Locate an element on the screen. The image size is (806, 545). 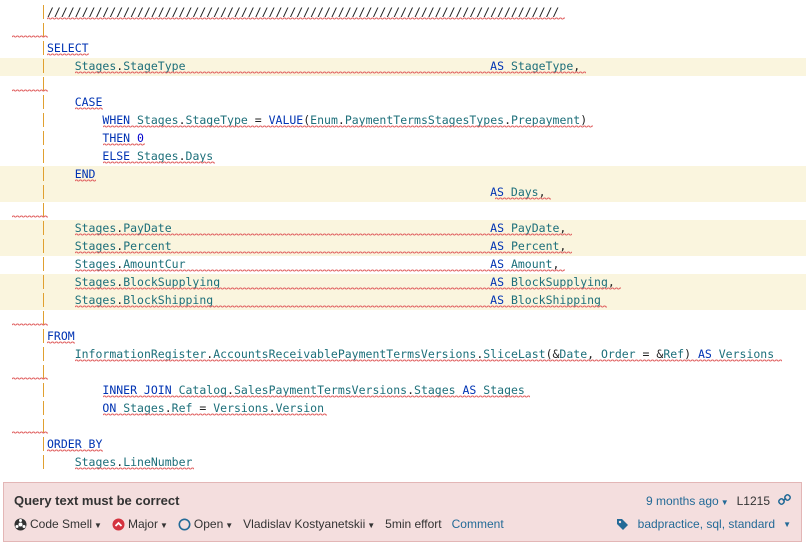
issue-tags: badpractice, sql, standard ▼ is located at coordinates (703, 524).